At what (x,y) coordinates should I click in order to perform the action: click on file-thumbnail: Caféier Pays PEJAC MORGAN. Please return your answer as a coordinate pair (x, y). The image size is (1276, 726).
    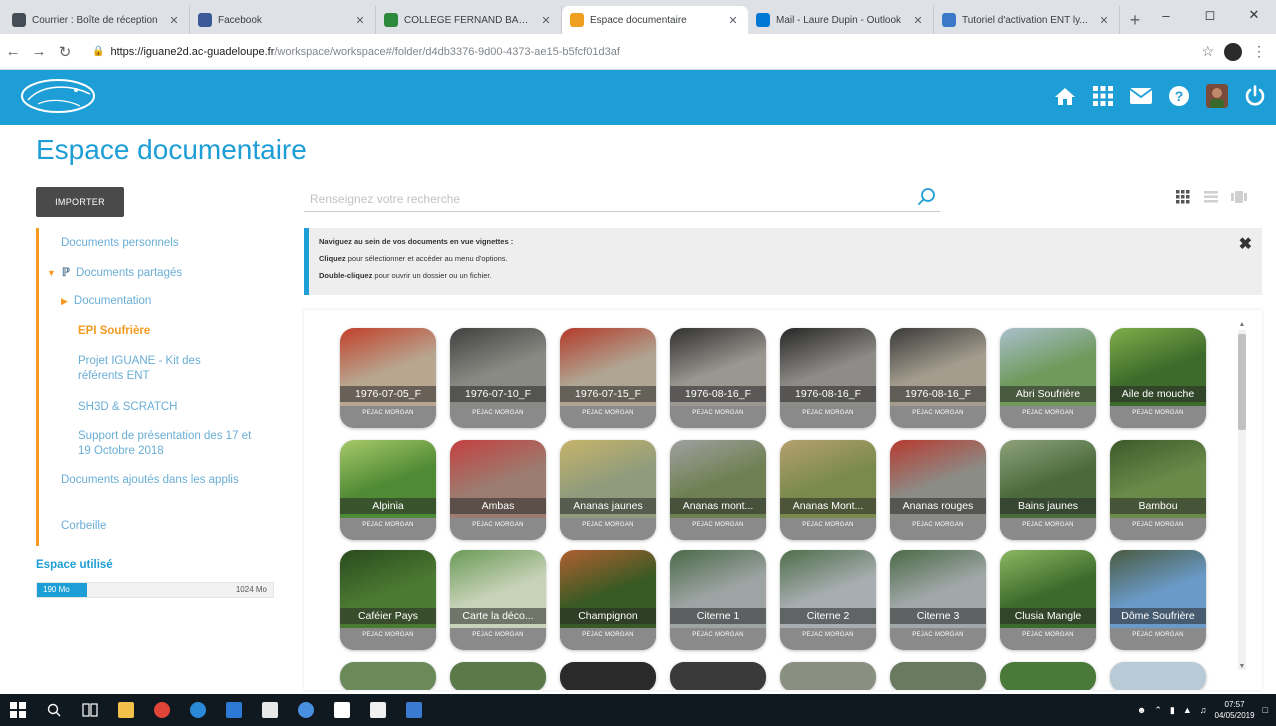
    Looking at the image, I should click on (388, 600).